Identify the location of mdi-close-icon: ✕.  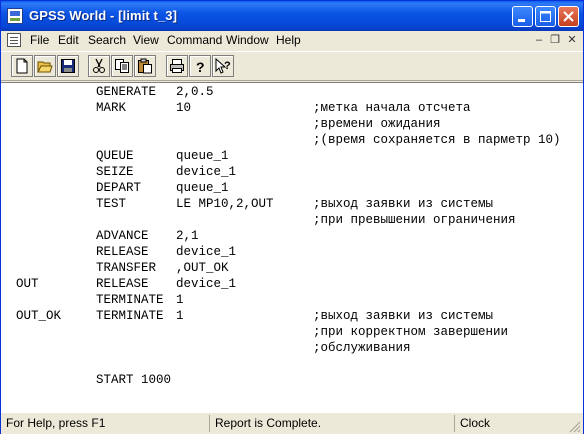
(572, 40).